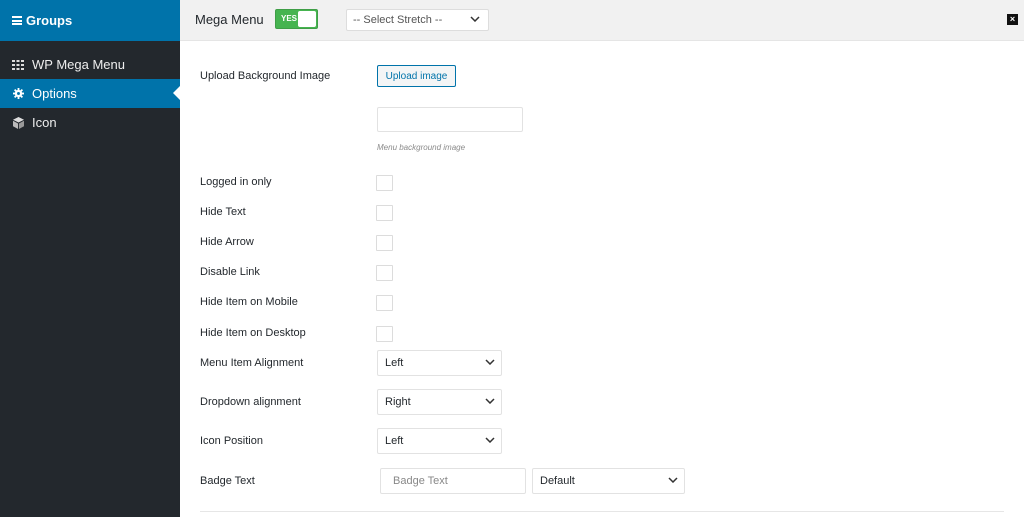 This screenshot has height=517, width=1024. Describe the element at coordinates (608, 481) in the screenshot. I see `badge-style-select: Default` at that location.